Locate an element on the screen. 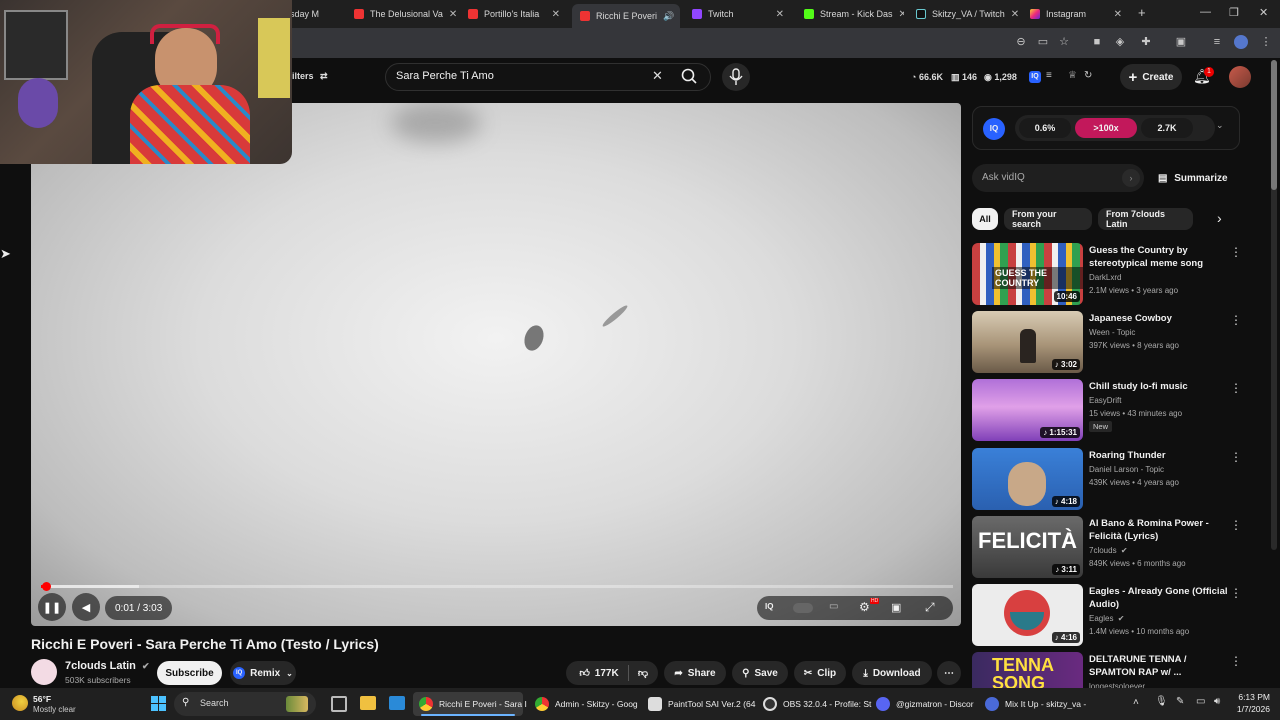  tab-5: Twitch ✕ is located at coordinates (738, 14).